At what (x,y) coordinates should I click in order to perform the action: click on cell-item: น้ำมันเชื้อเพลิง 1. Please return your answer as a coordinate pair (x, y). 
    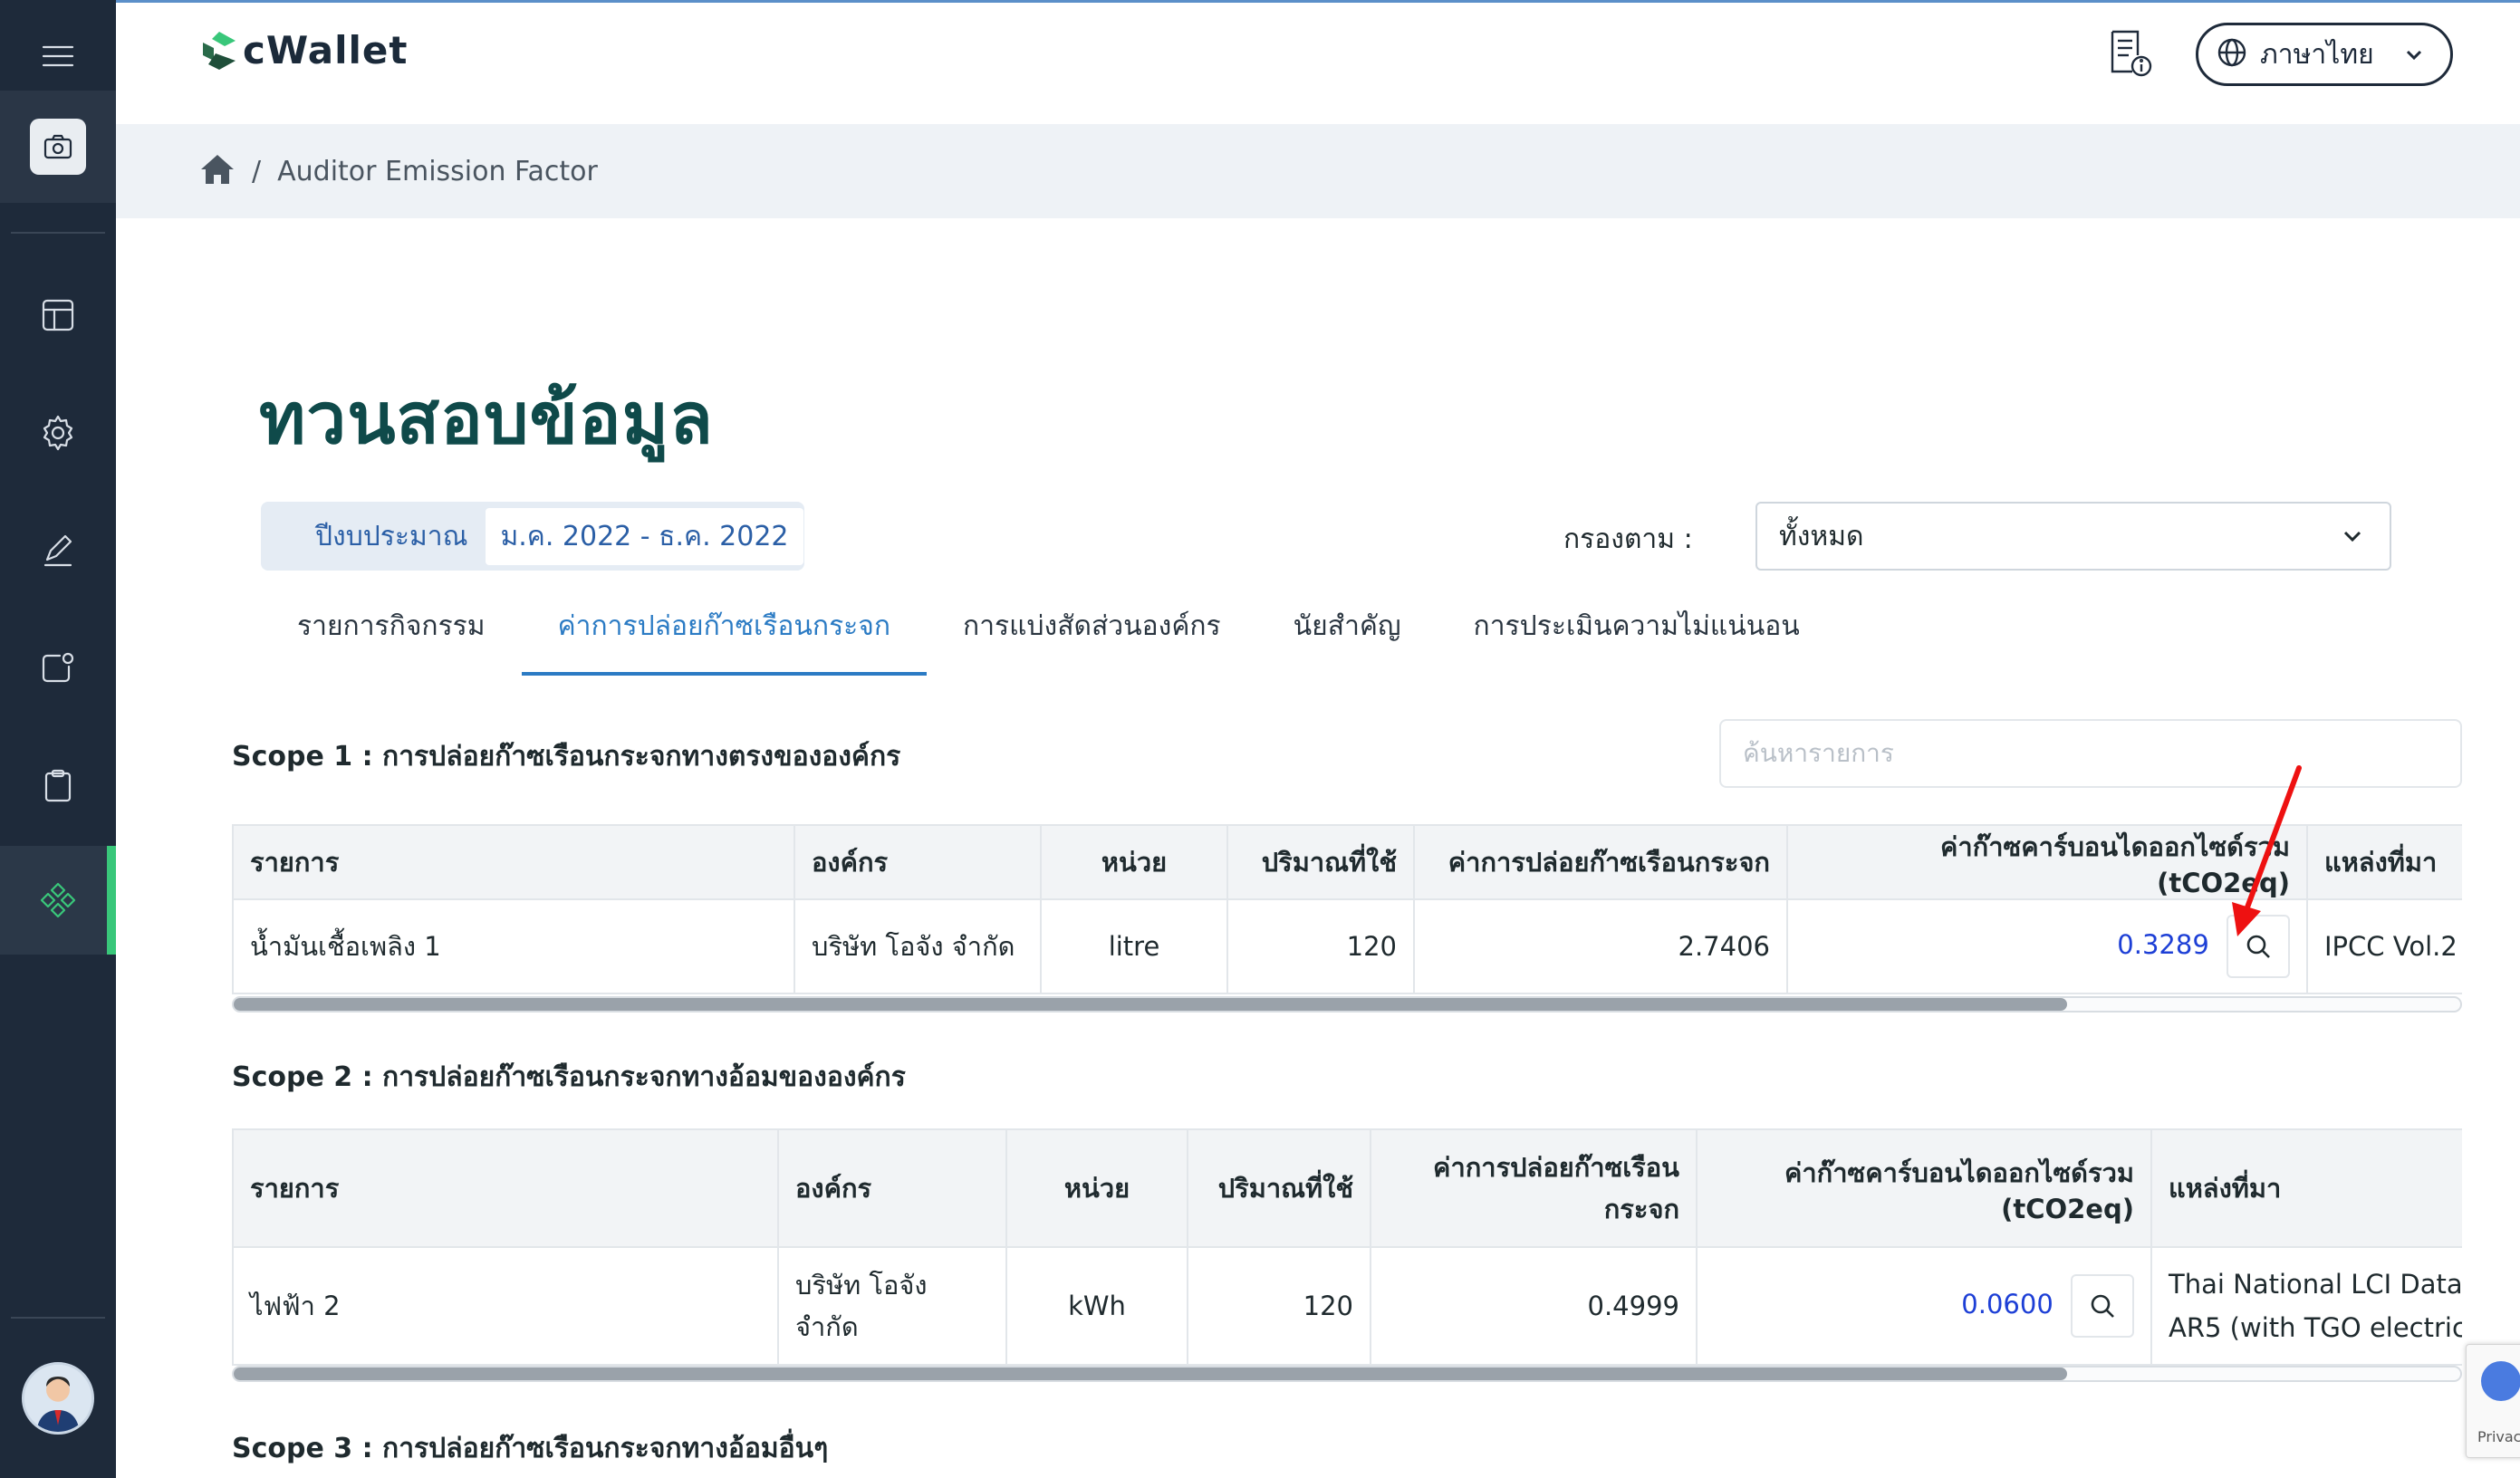
    Looking at the image, I should click on (513, 946).